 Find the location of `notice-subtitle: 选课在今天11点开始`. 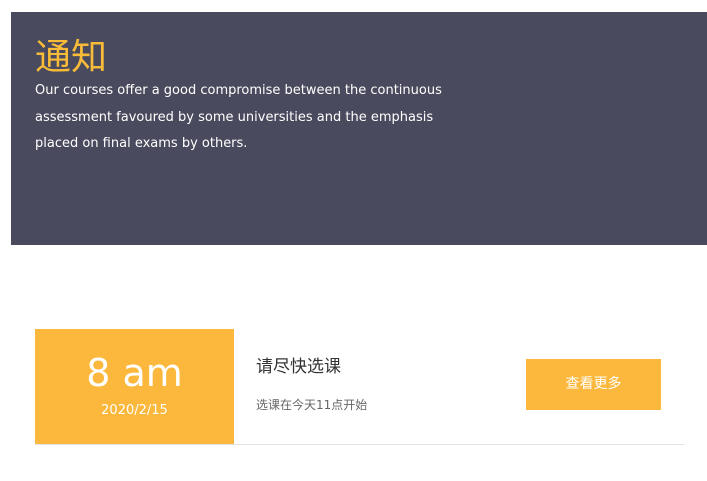

notice-subtitle: 选课在今天11点开始 is located at coordinates (312, 405).